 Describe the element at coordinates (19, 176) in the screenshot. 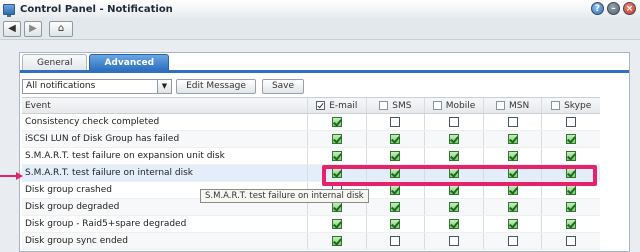

I see `annotation-arrow-head` at that location.